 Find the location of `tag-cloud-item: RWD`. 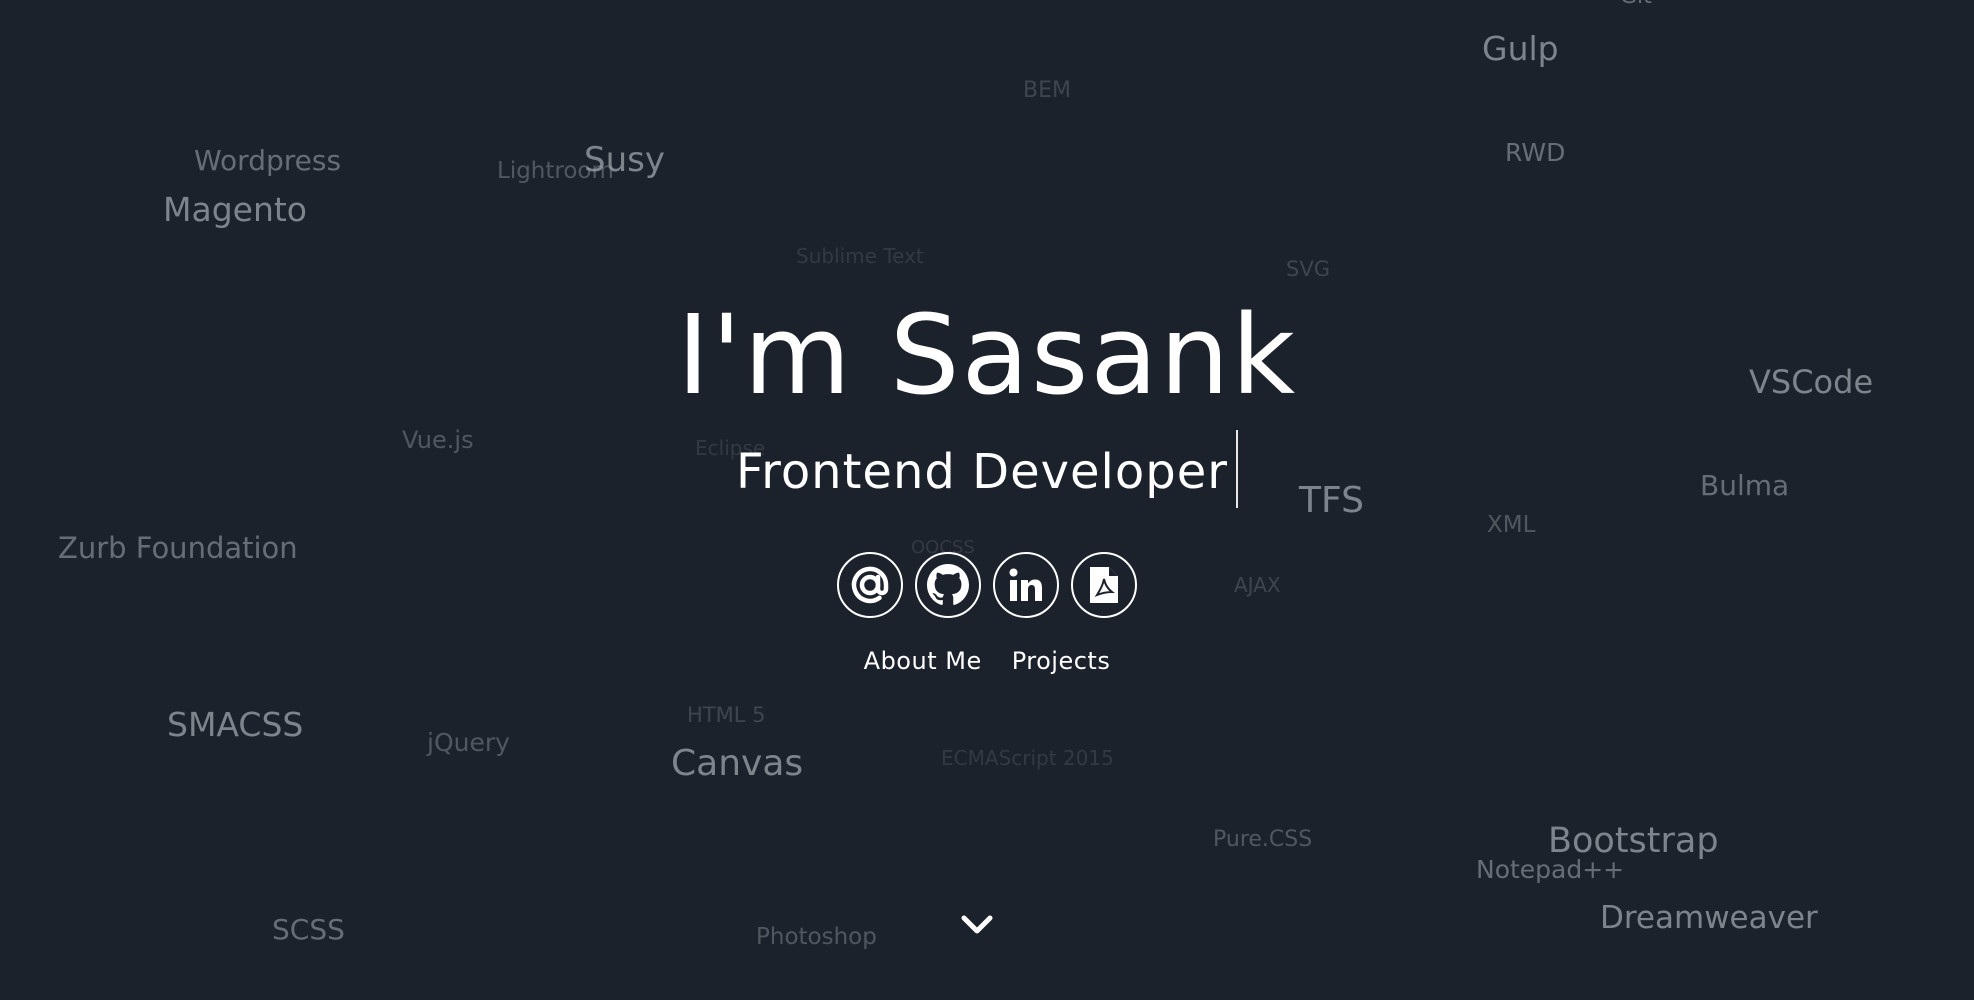

tag-cloud-item: RWD is located at coordinates (1535, 152).